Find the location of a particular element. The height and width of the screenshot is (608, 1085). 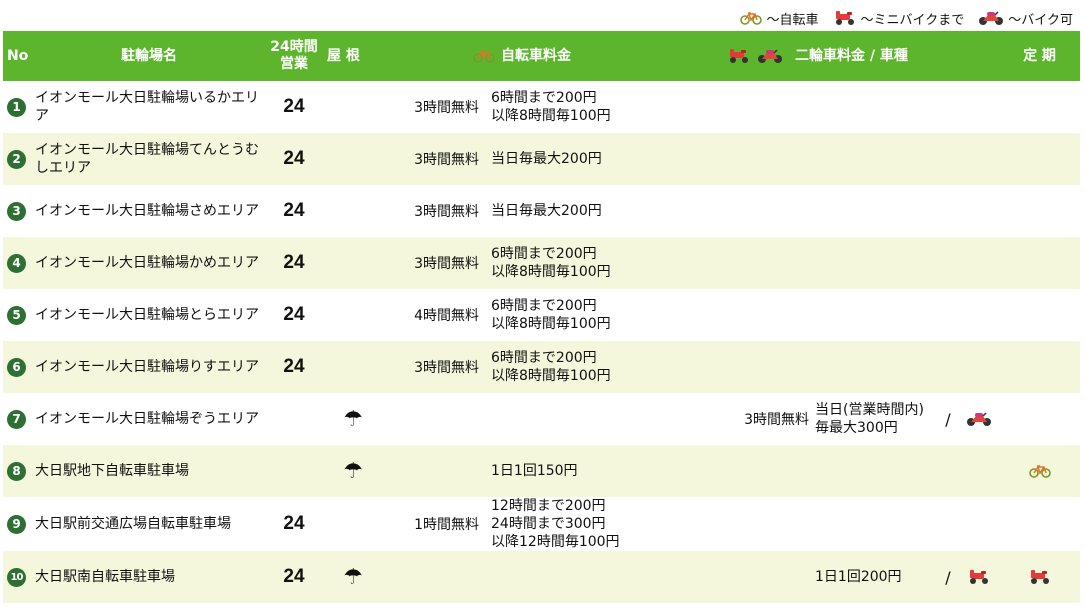

table-row: 7 イオンモール大日駐輪場ぞうエリア ☂ 3時間無料 当日(営業時間内) 毎最大300円 / is located at coordinates (541, 419).